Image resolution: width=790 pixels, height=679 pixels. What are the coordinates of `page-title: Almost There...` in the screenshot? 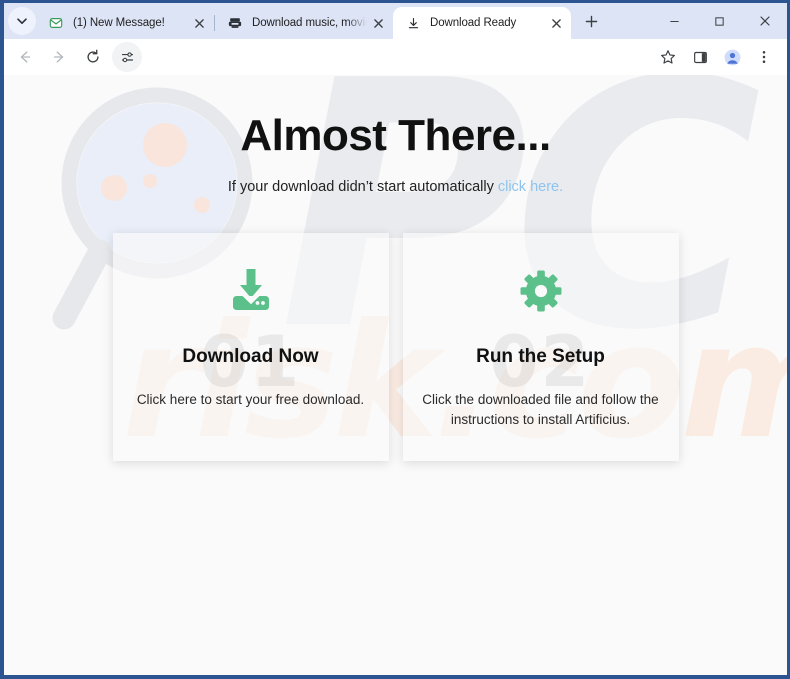 It's located at (395, 135).